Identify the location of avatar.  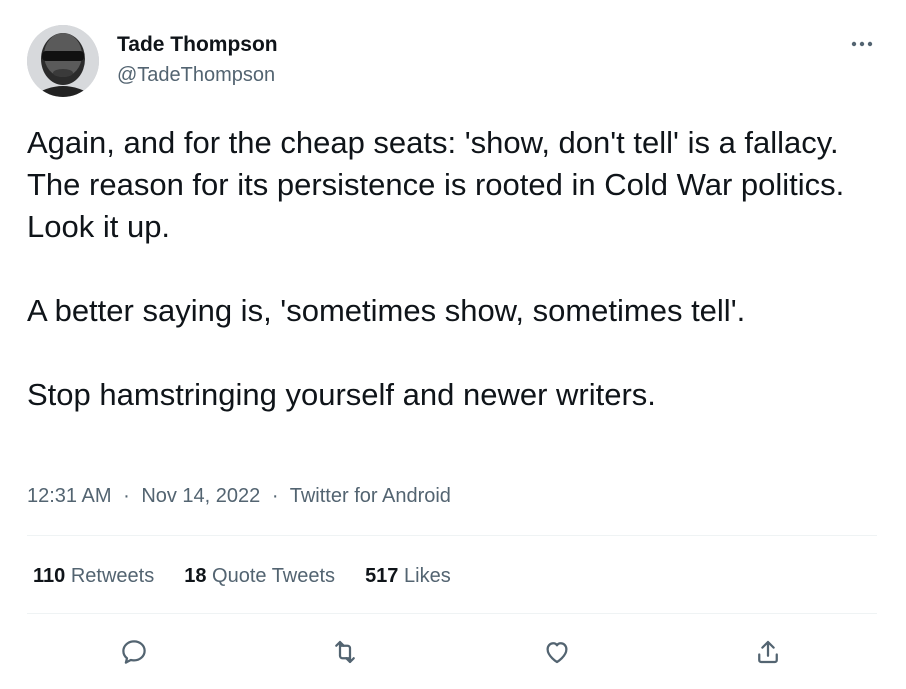
(63, 61).